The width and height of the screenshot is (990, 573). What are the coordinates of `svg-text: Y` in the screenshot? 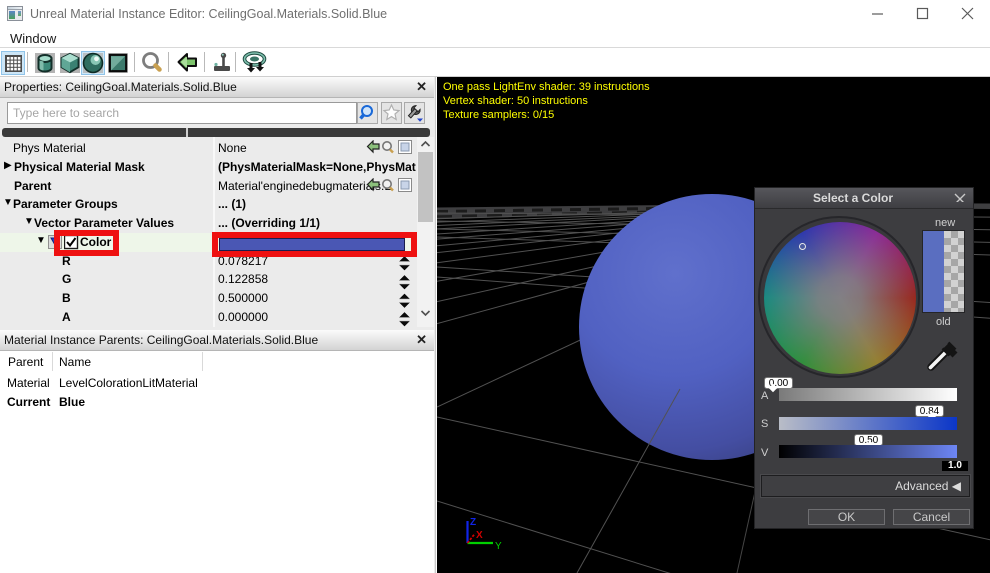 It's located at (498, 546).